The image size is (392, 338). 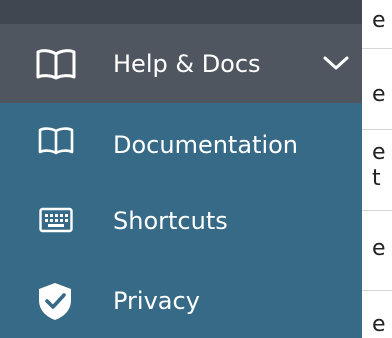 I want to click on menu-item-label: Documentation, so click(x=206, y=145).